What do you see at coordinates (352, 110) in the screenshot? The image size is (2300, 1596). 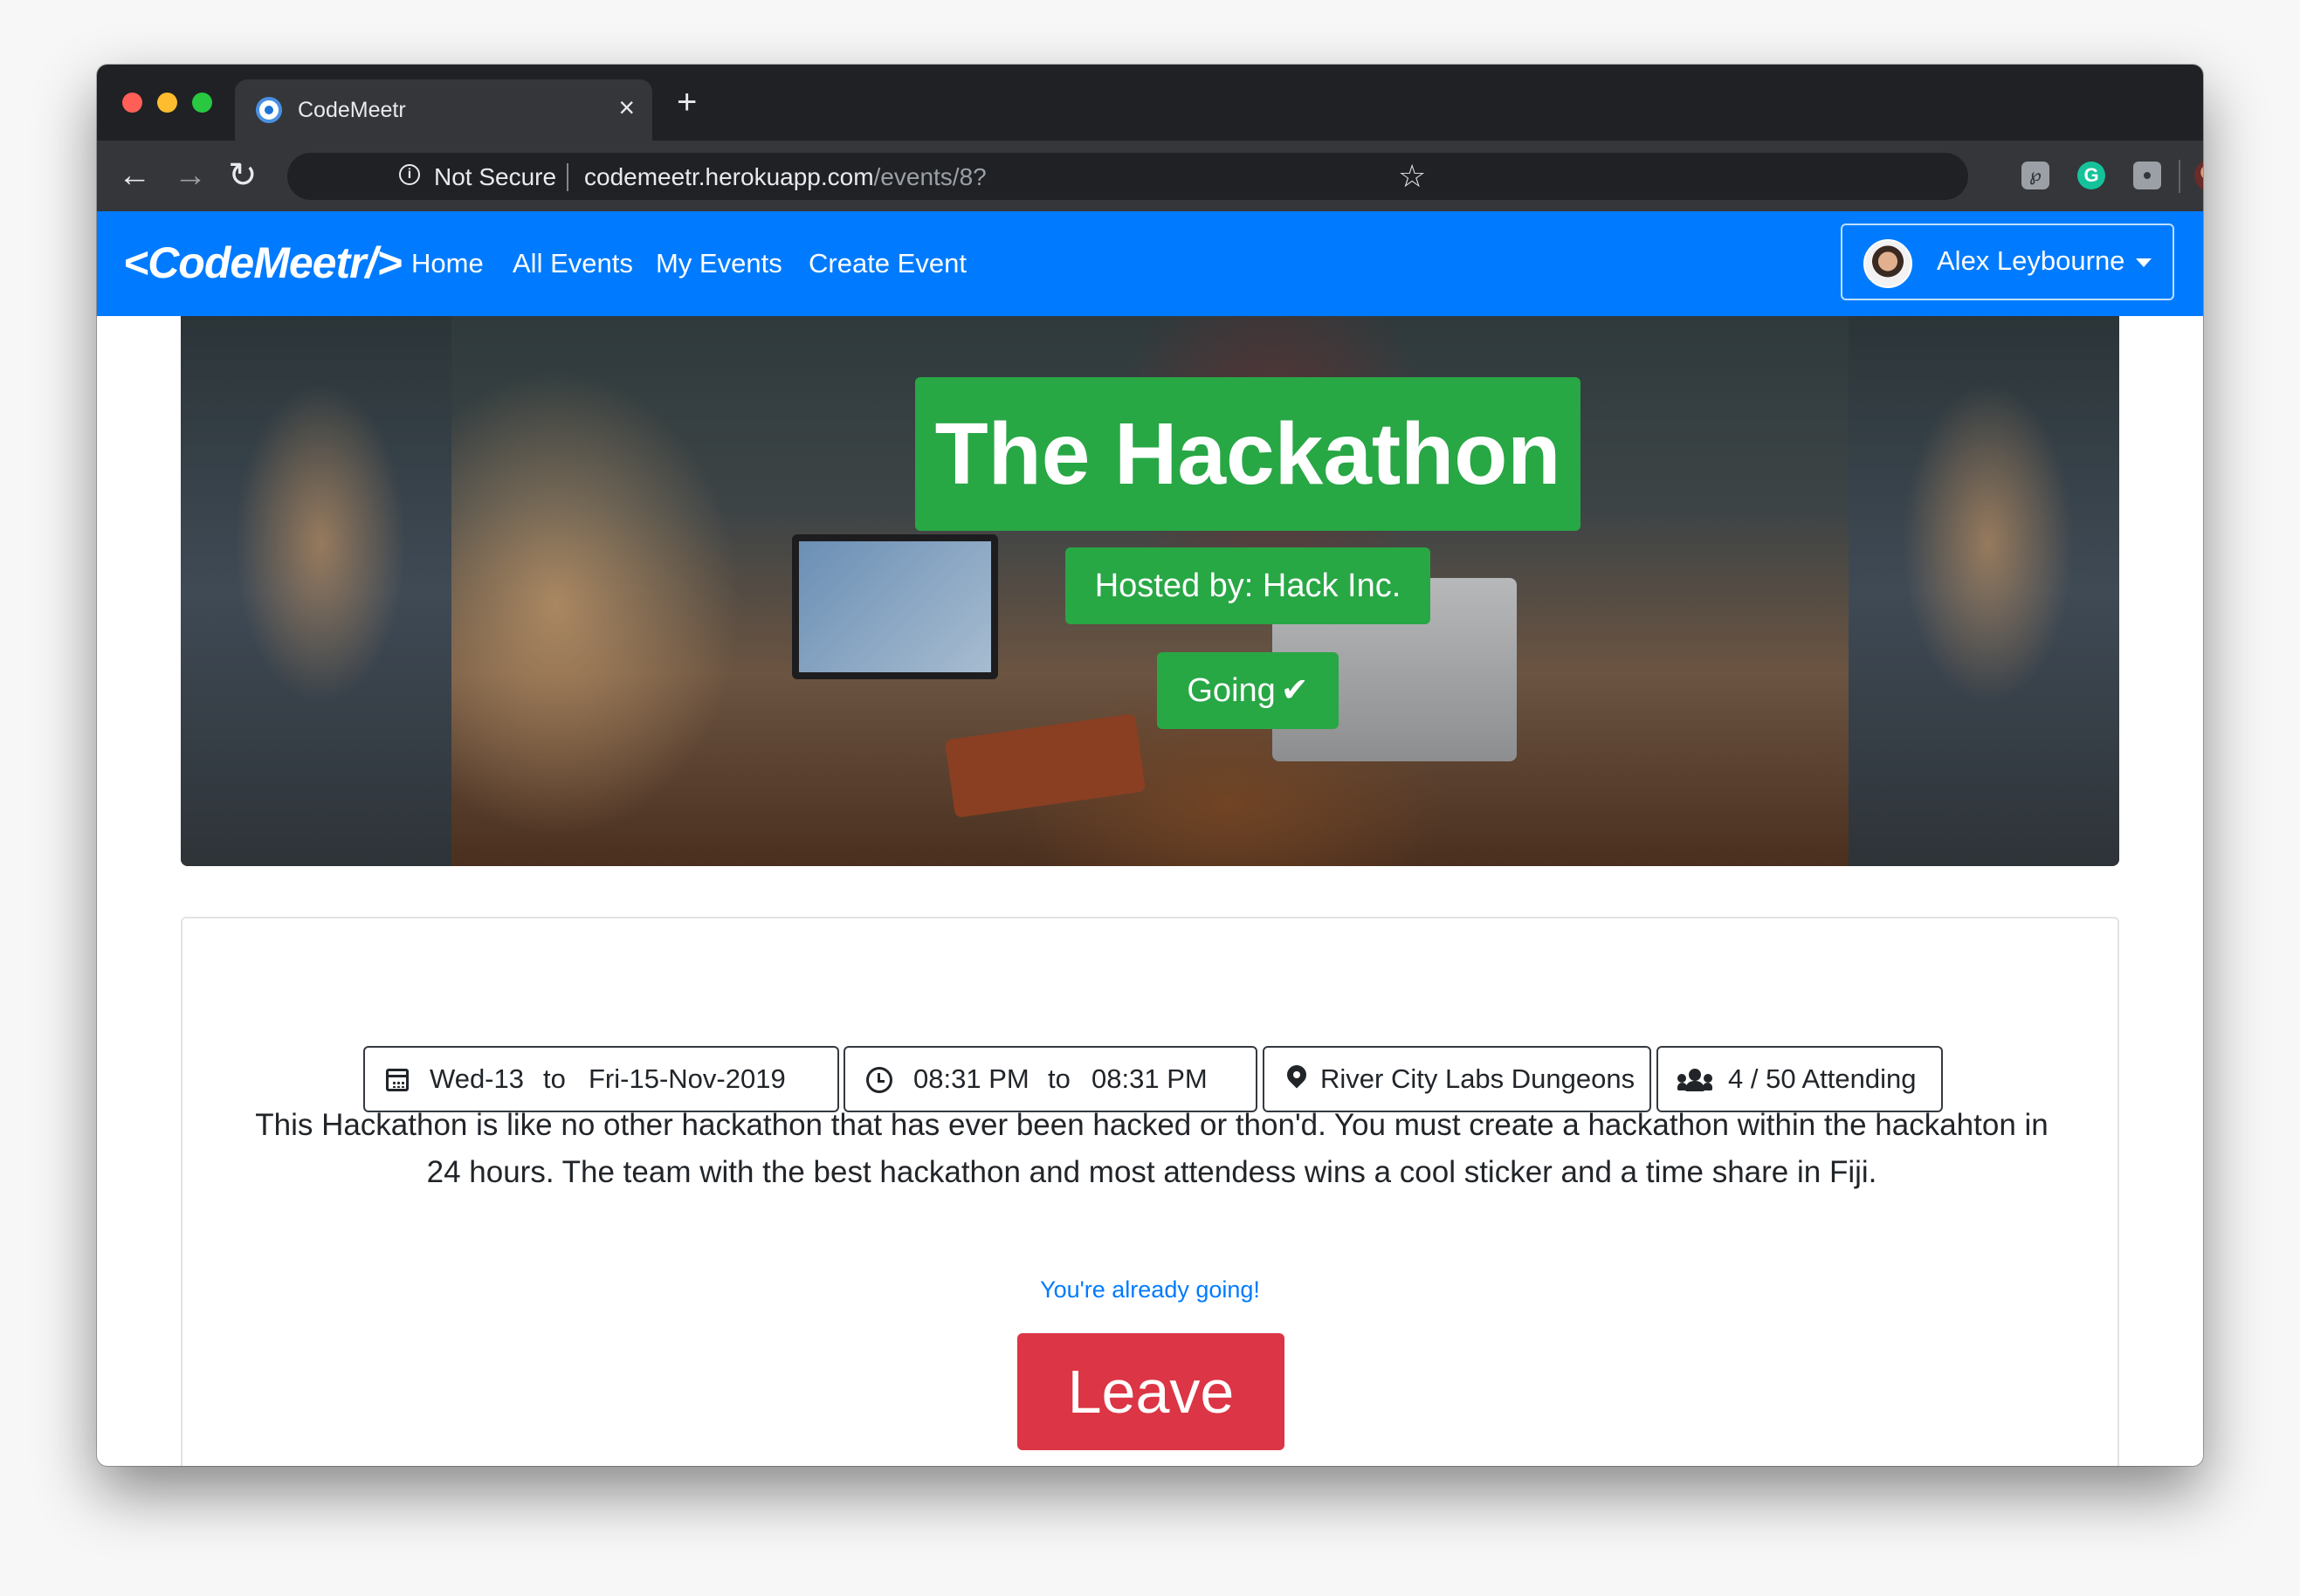 I see `tab-title: CodeMeetr` at bounding box center [352, 110].